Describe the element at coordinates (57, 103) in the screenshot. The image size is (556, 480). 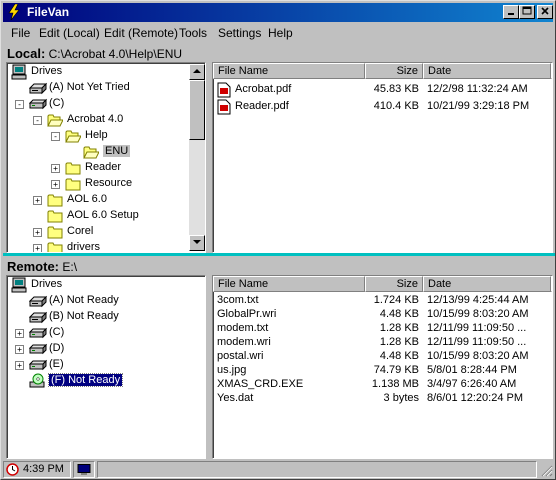
I see `tree-item-label: (C)` at that location.